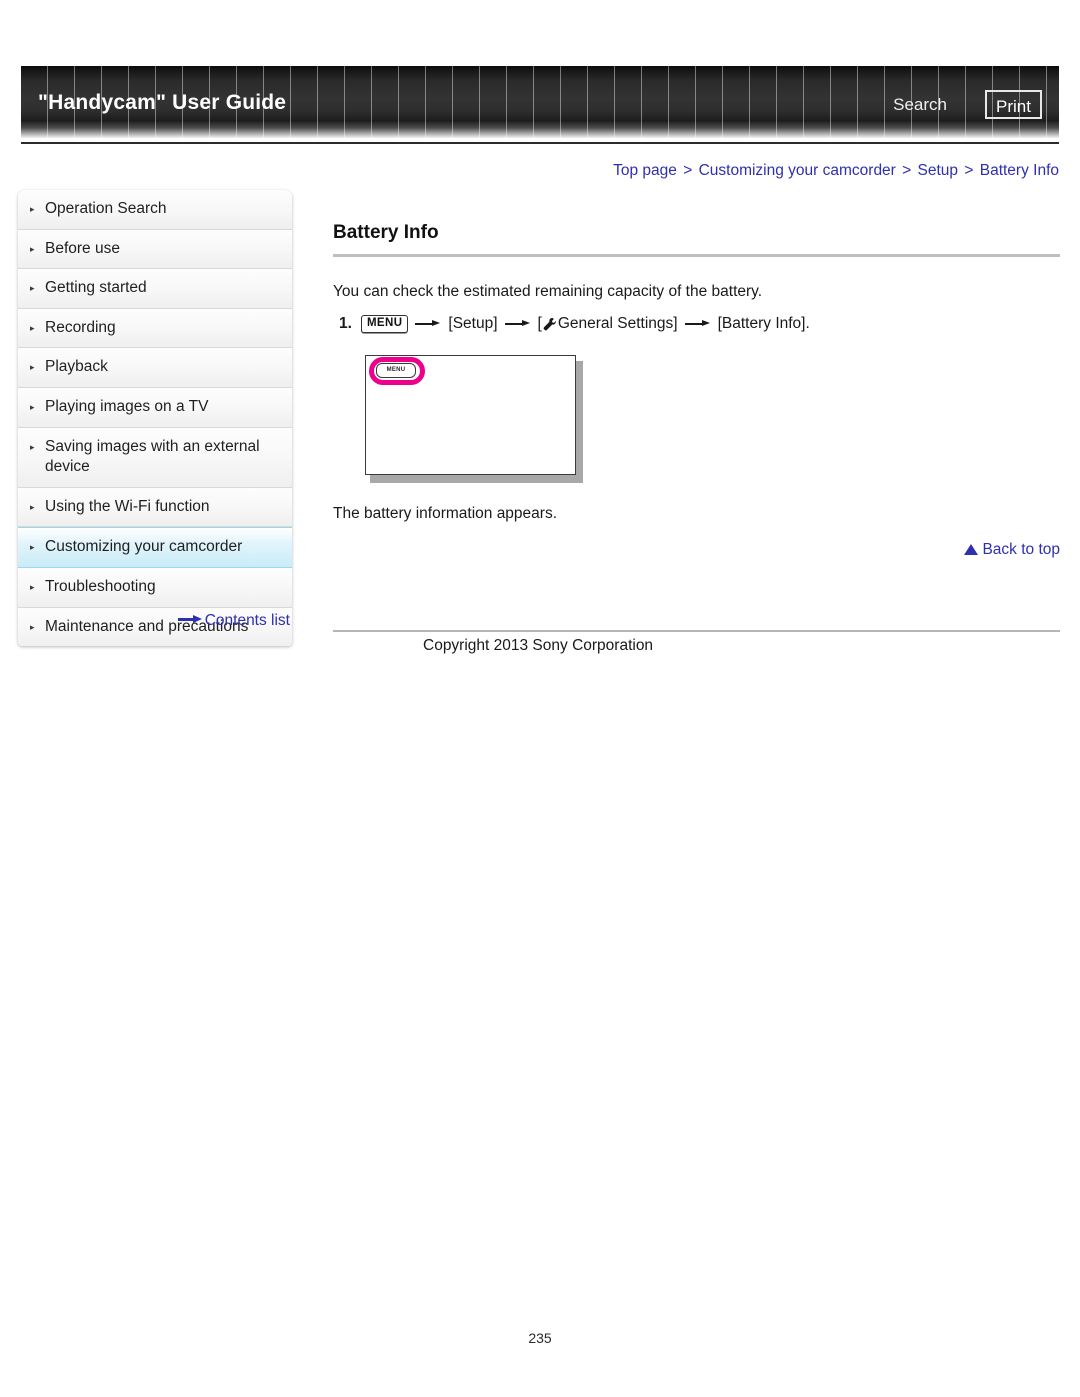  I want to click on sidebar-item-playing-images-on-a-tv: ▸ Playing images on a TV, so click(155, 408).